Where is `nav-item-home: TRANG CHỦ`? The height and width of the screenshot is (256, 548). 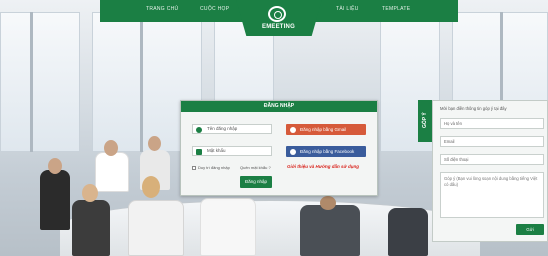
nav-item-home: TRANG CHỦ is located at coordinates (162, 9).